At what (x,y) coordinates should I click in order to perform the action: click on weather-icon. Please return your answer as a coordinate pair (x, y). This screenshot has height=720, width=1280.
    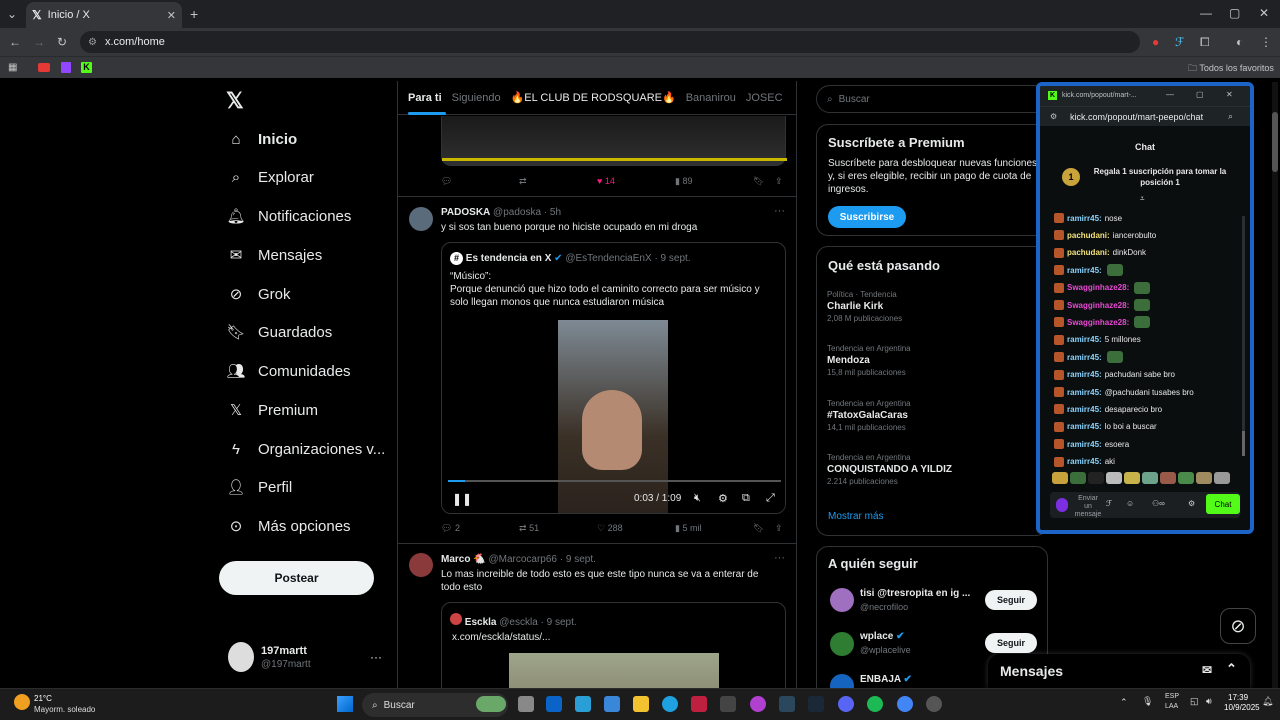
    Looking at the image, I should click on (22, 702).